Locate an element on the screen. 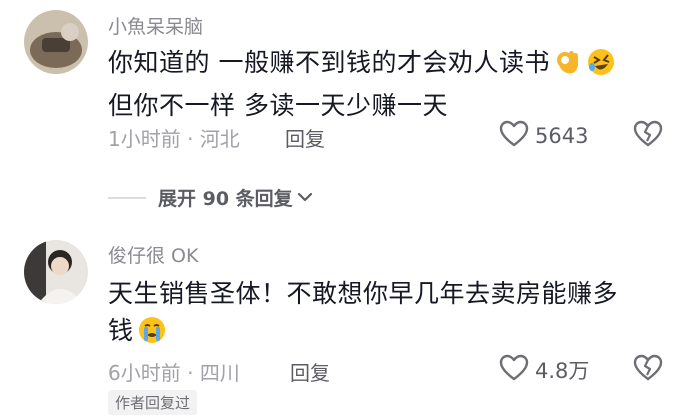  comment-text: 天生销售圣体！不敢想你早几年去卖房能赚多 钱 is located at coordinates (363, 315).